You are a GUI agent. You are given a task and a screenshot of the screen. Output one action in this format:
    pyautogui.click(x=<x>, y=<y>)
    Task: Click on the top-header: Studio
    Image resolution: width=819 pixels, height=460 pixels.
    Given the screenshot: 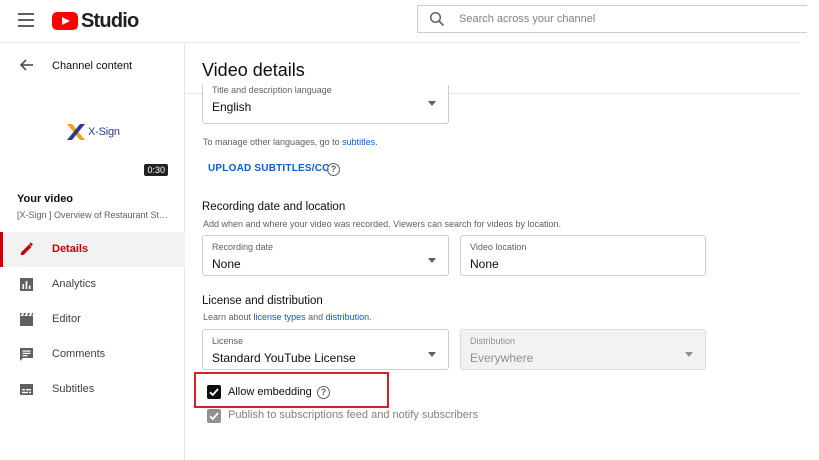 What is the action you would take?
    pyautogui.click(x=403, y=21)
    